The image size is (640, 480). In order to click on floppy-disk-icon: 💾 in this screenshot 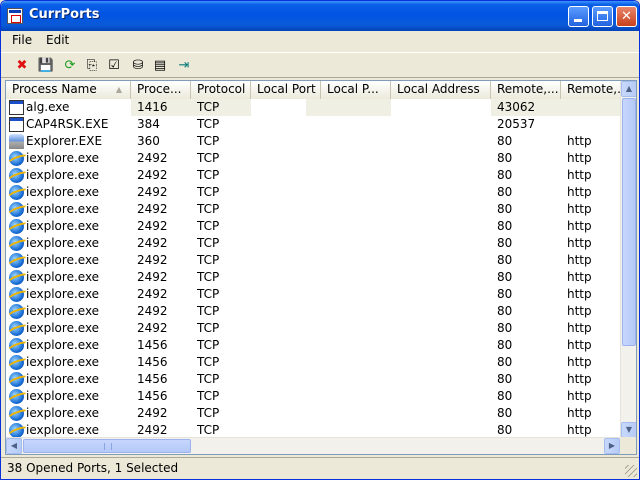, I will do `click(46, 65)`.